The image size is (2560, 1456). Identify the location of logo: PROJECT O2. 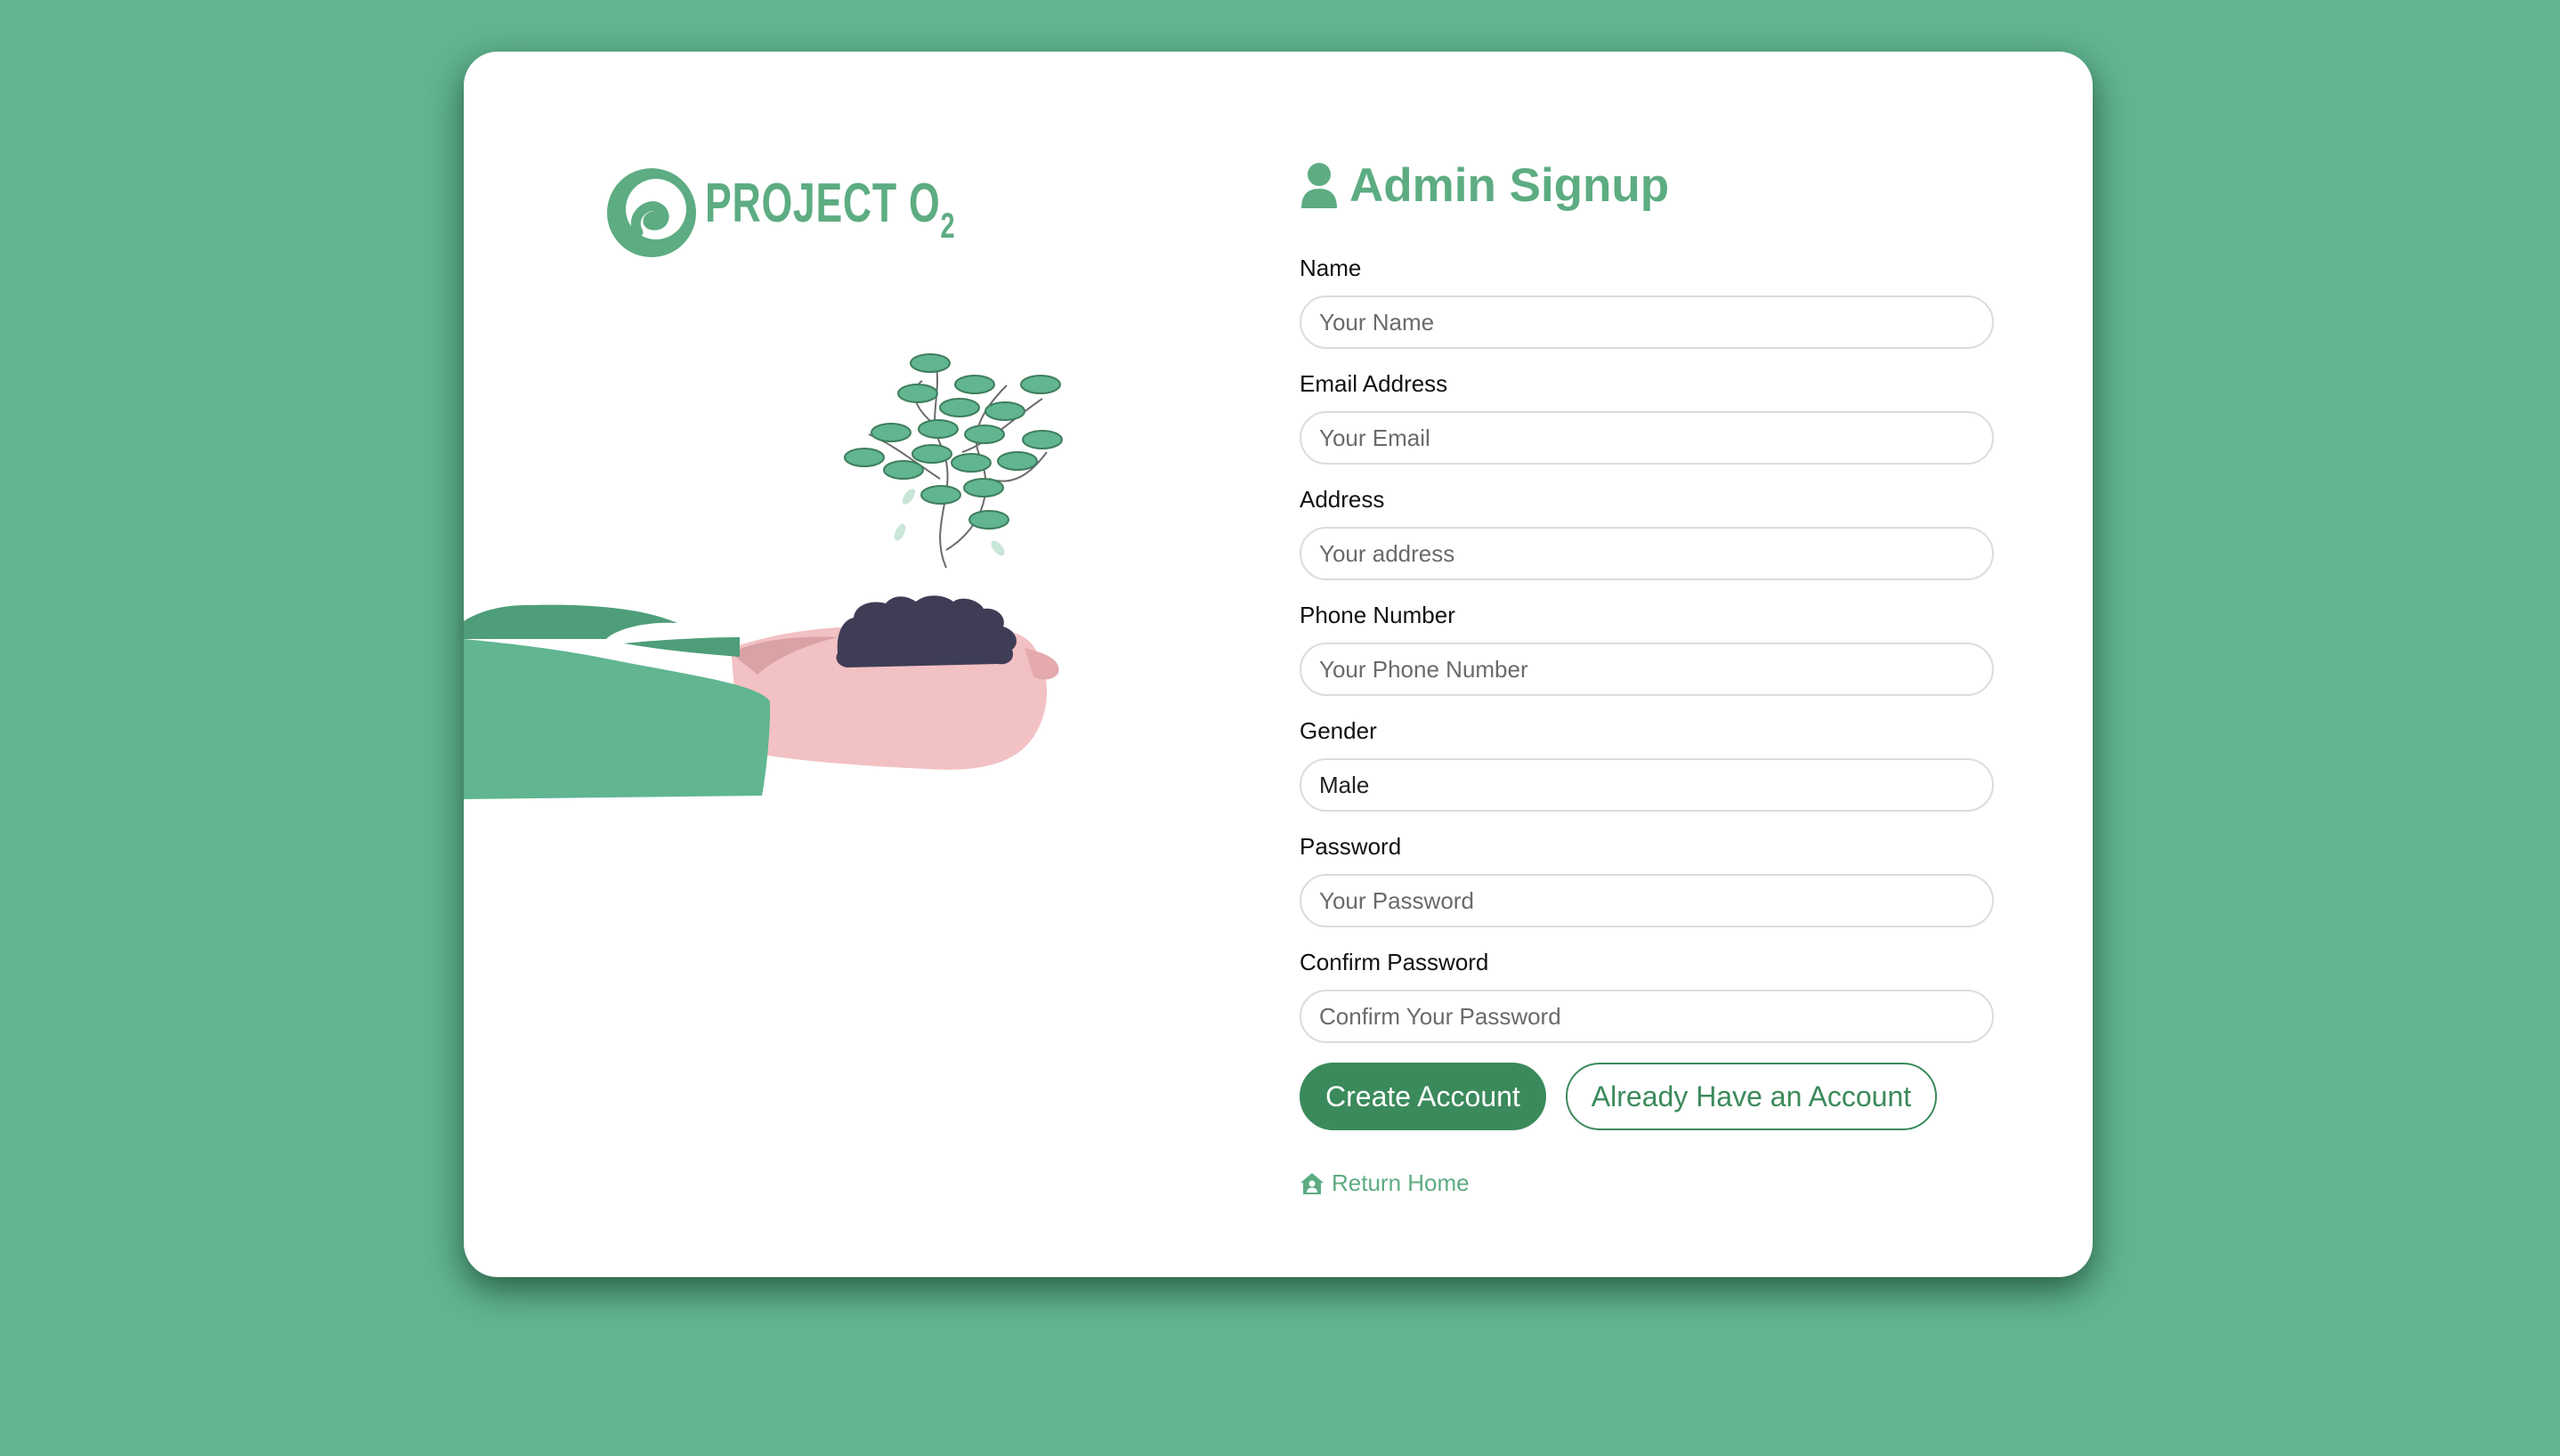
(778, 214).